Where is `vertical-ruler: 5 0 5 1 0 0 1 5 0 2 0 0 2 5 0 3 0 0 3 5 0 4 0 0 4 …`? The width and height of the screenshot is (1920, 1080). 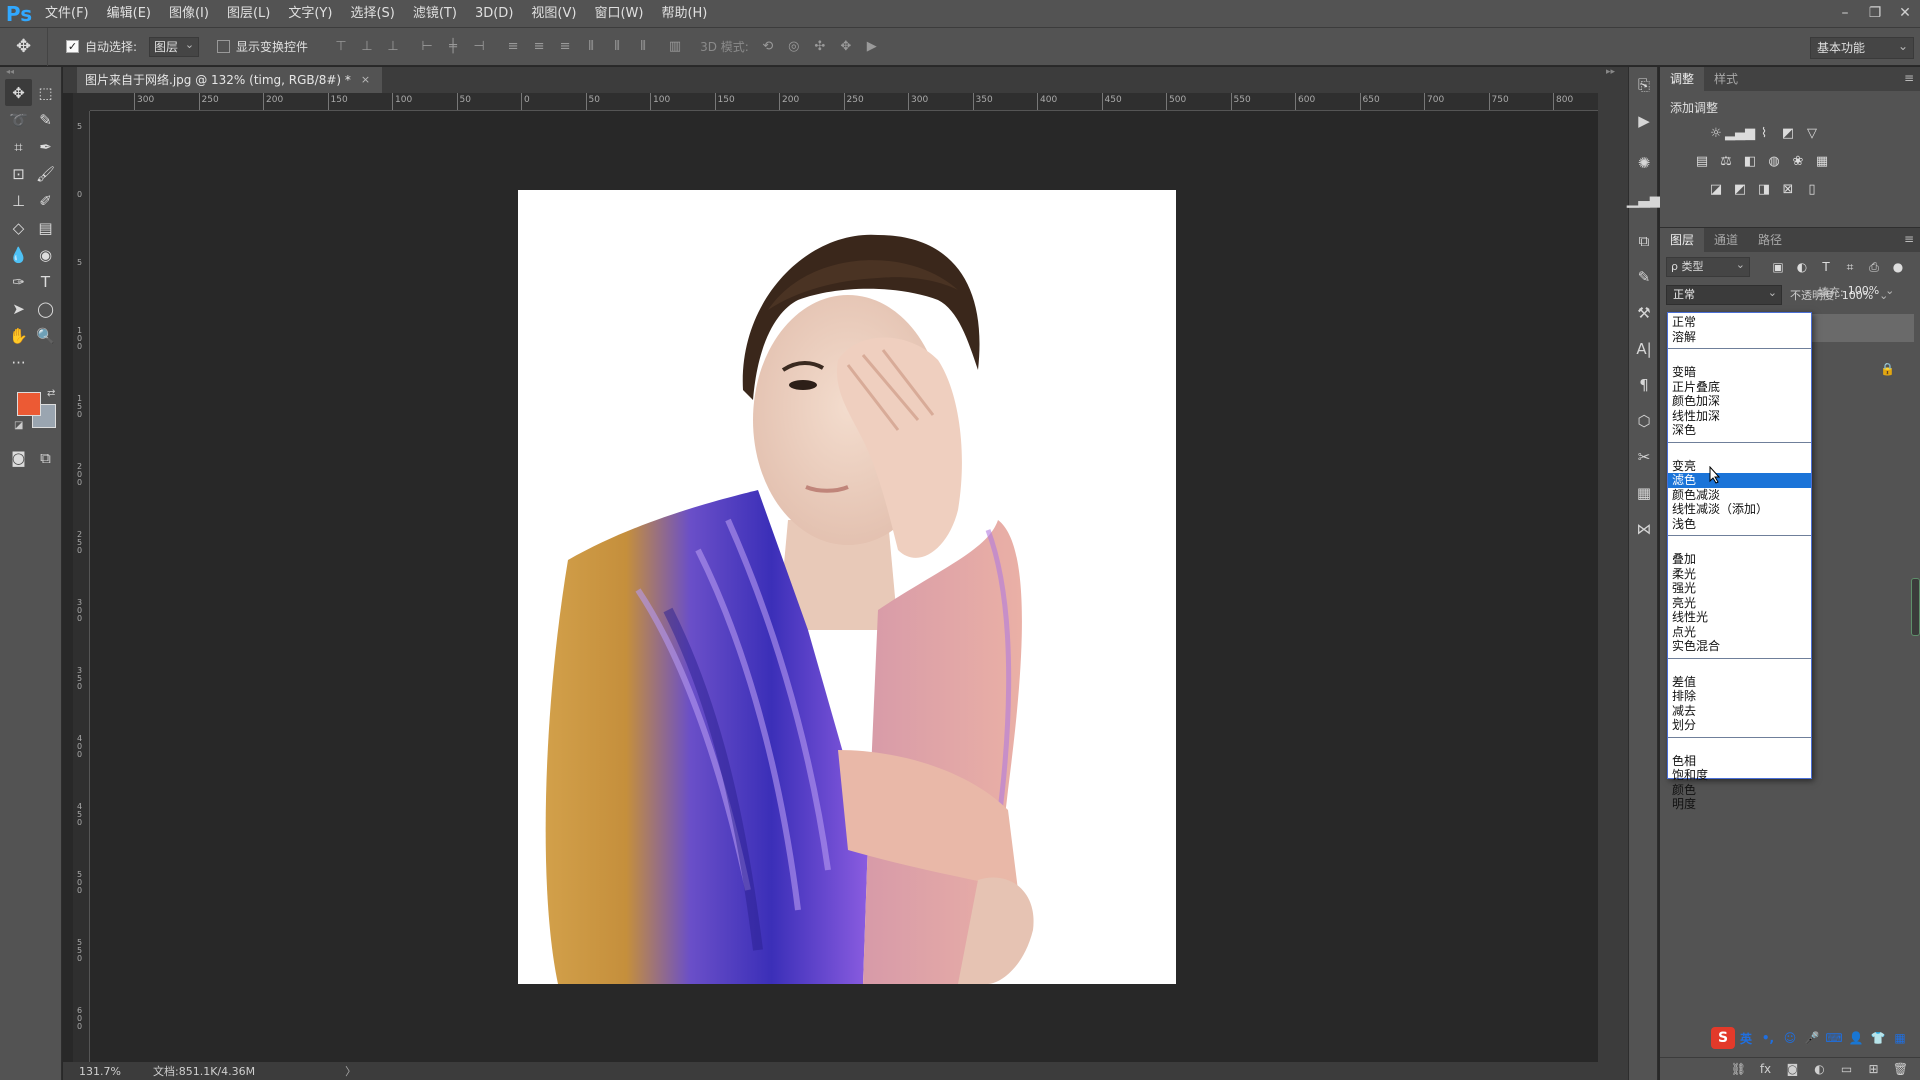
vertical-ruler: 5 0 5 1 0 0 1 5 0 2 0 0 2 5 0 3 0 0 3 5 0 4 0 0 4 … is located at coordinates (81, 586).